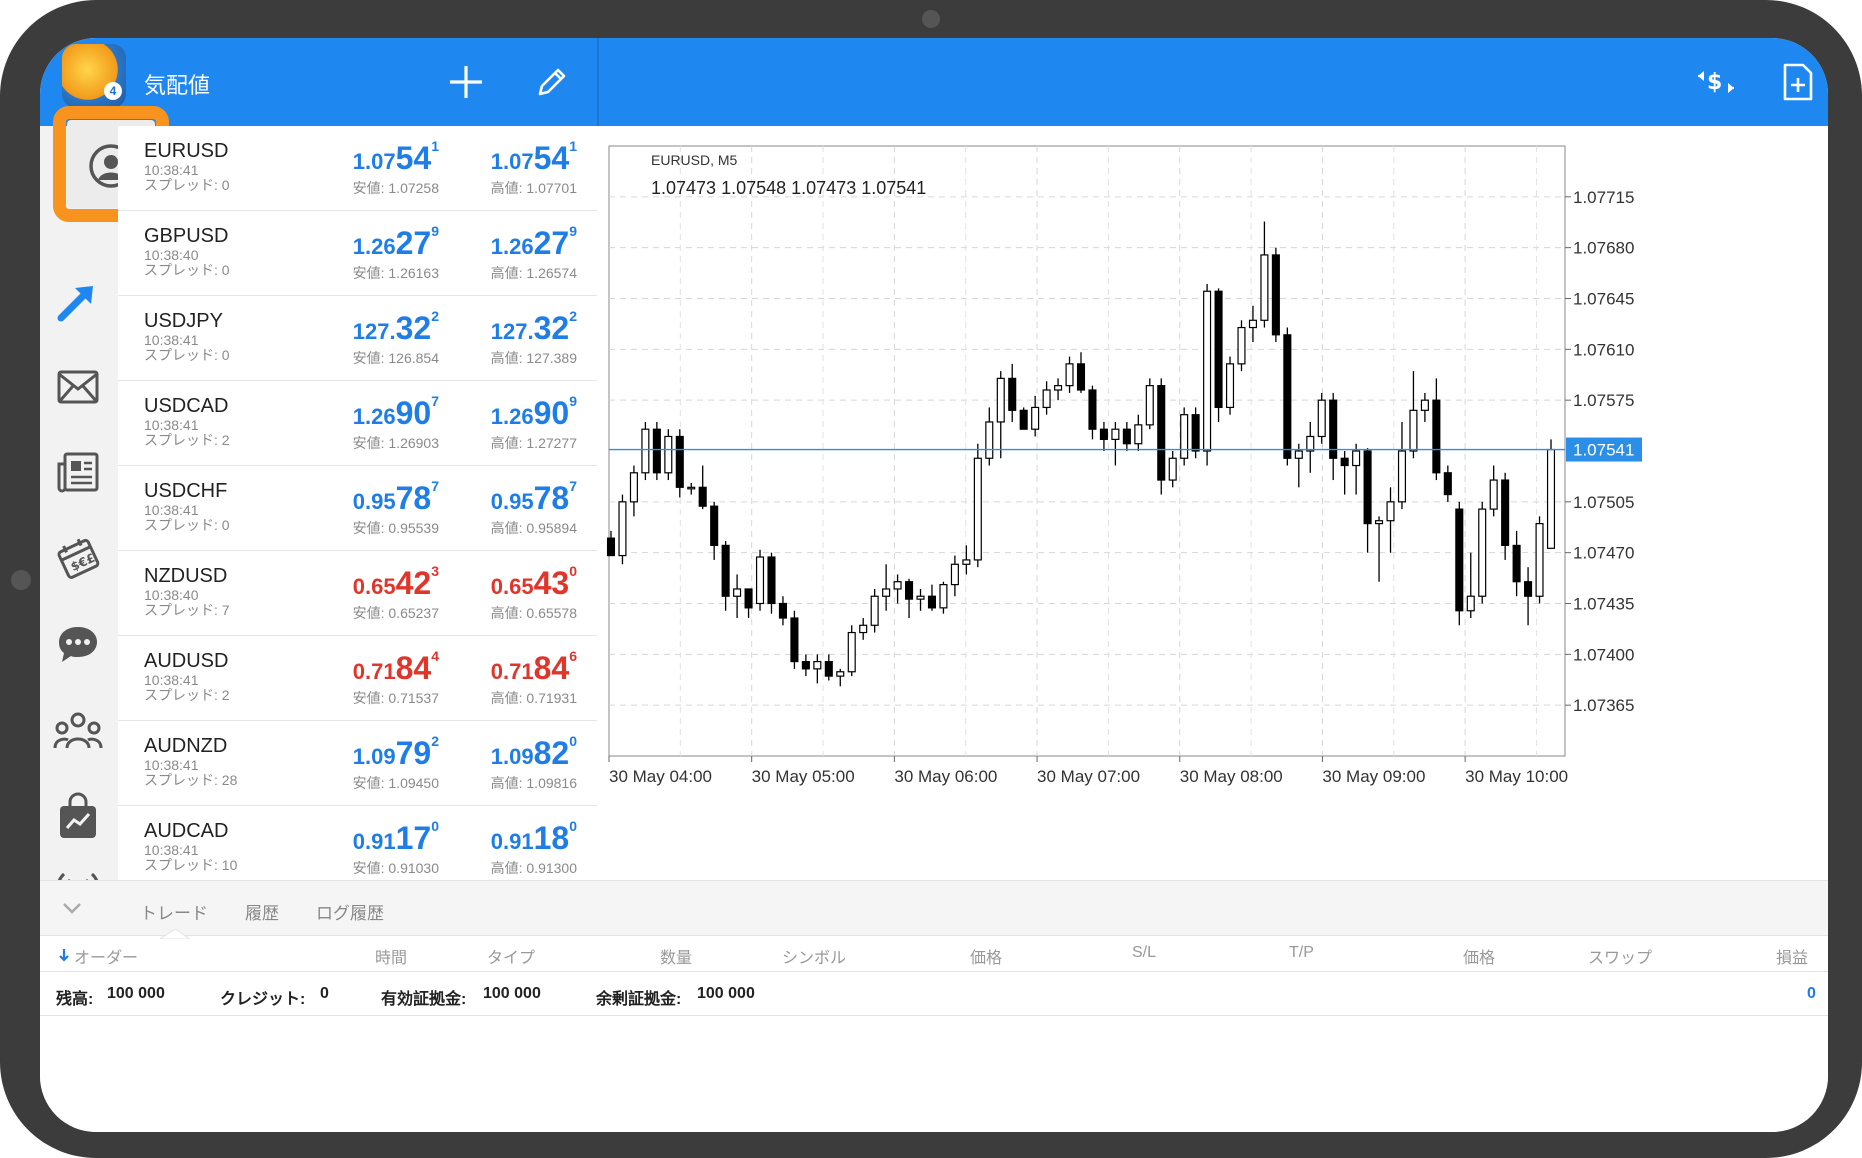  Describe the element at coordinates (78, 558) in the screenshot. I see `sidebar-item-calendar: $€£` at that location.